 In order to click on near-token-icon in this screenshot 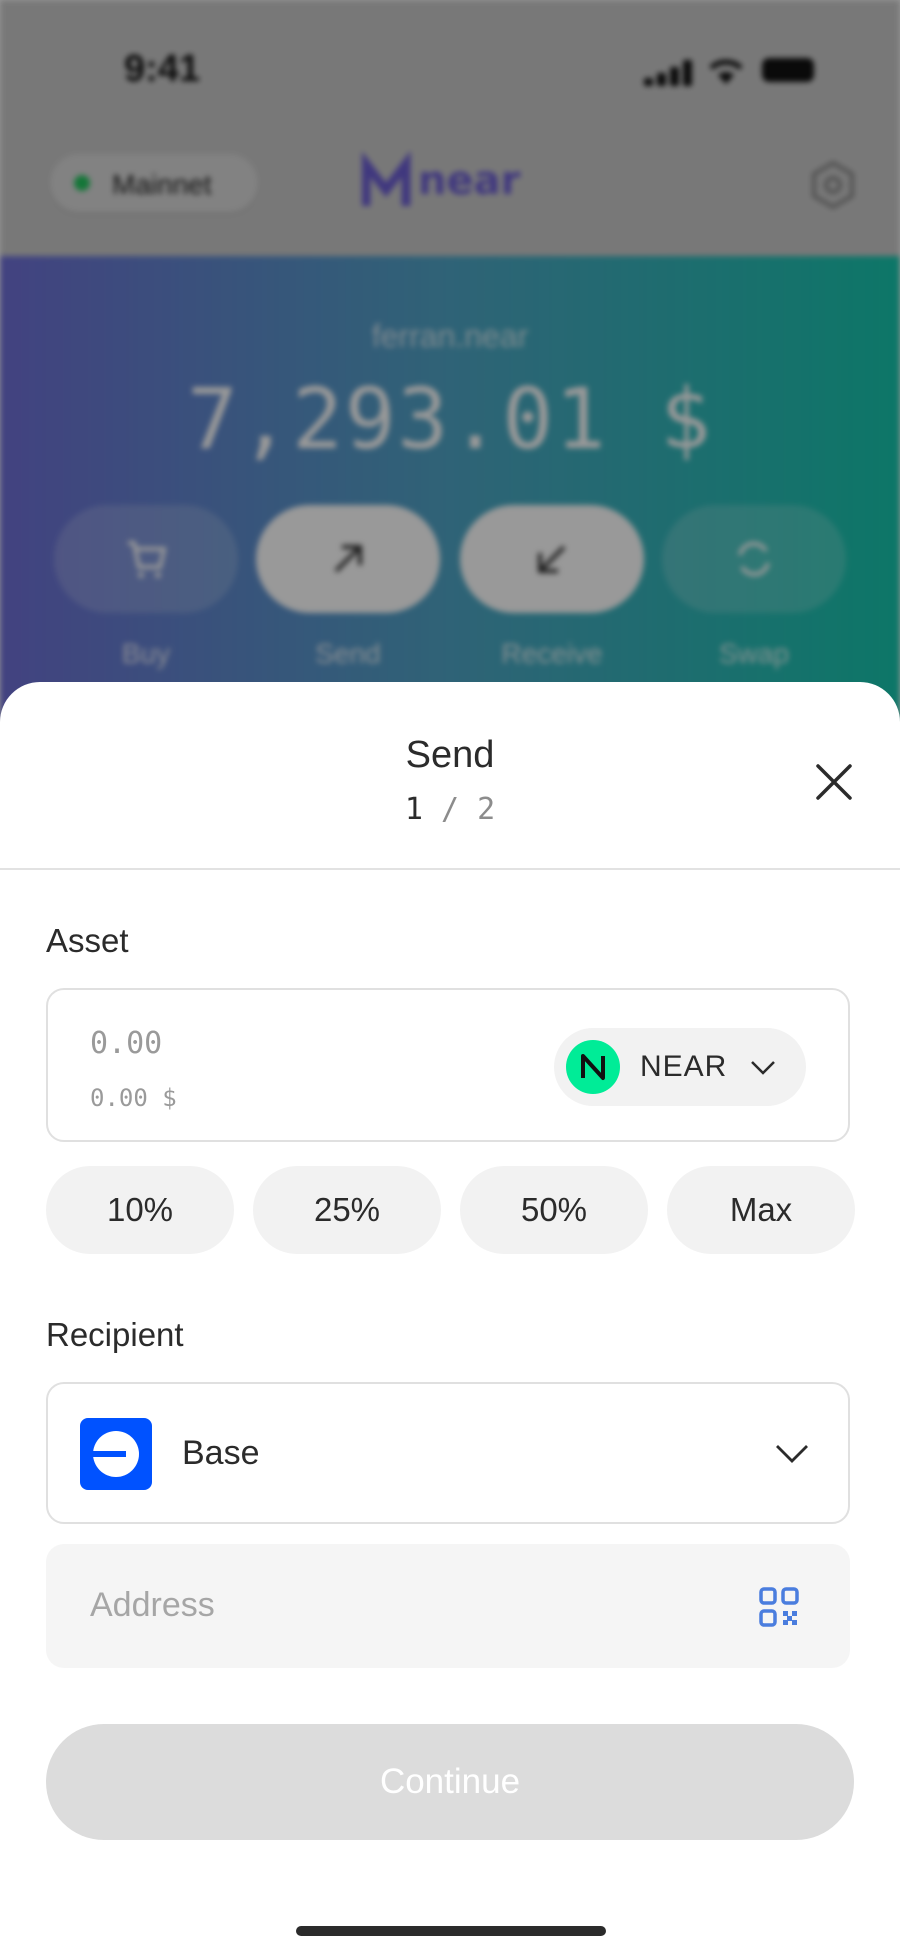, I will do `click(593, 1067)`.